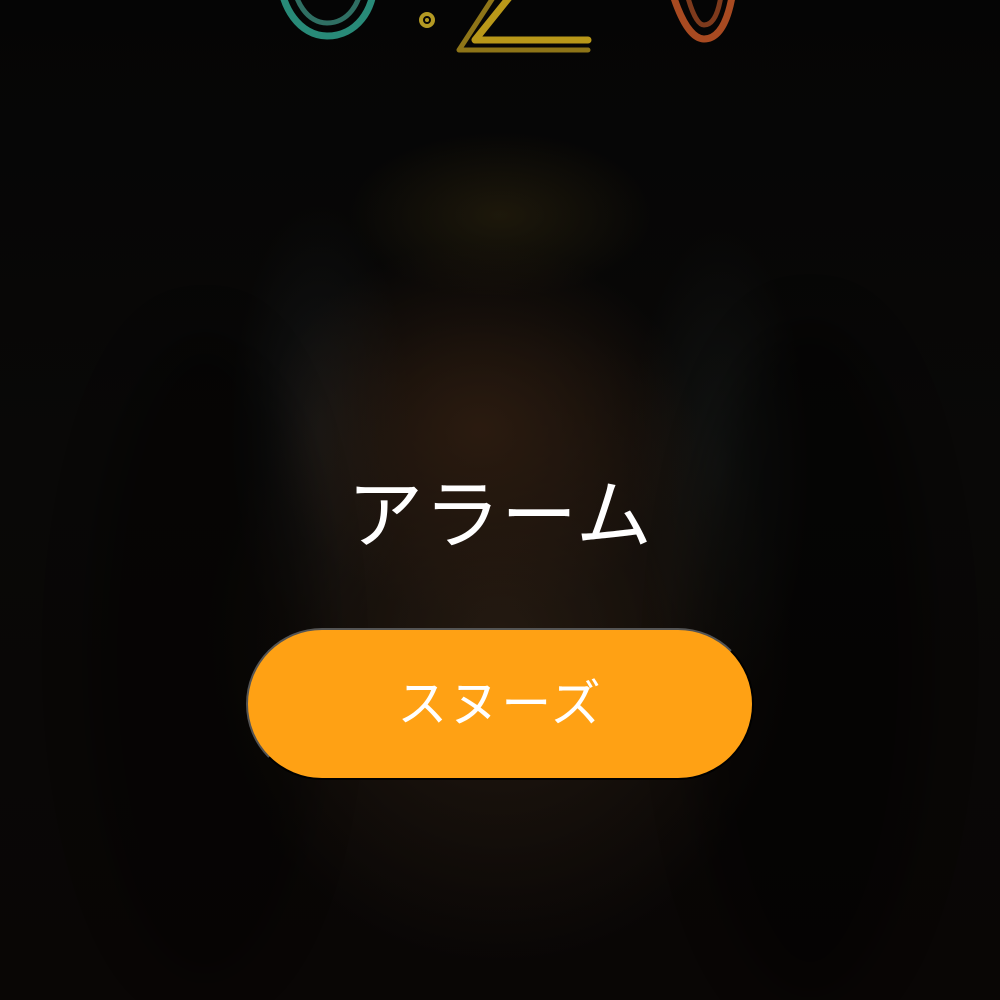  Describe the element at coordinates (427, 20) in the screenshot. I see `clock-colon` at that location.